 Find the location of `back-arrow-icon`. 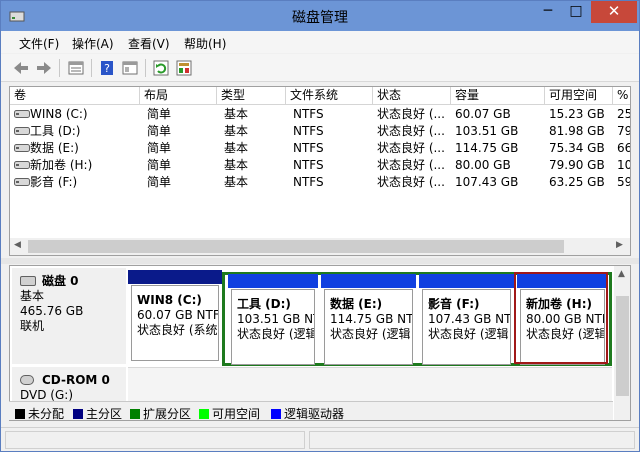

back-arrow-icon is located at coordinates (21, 68).